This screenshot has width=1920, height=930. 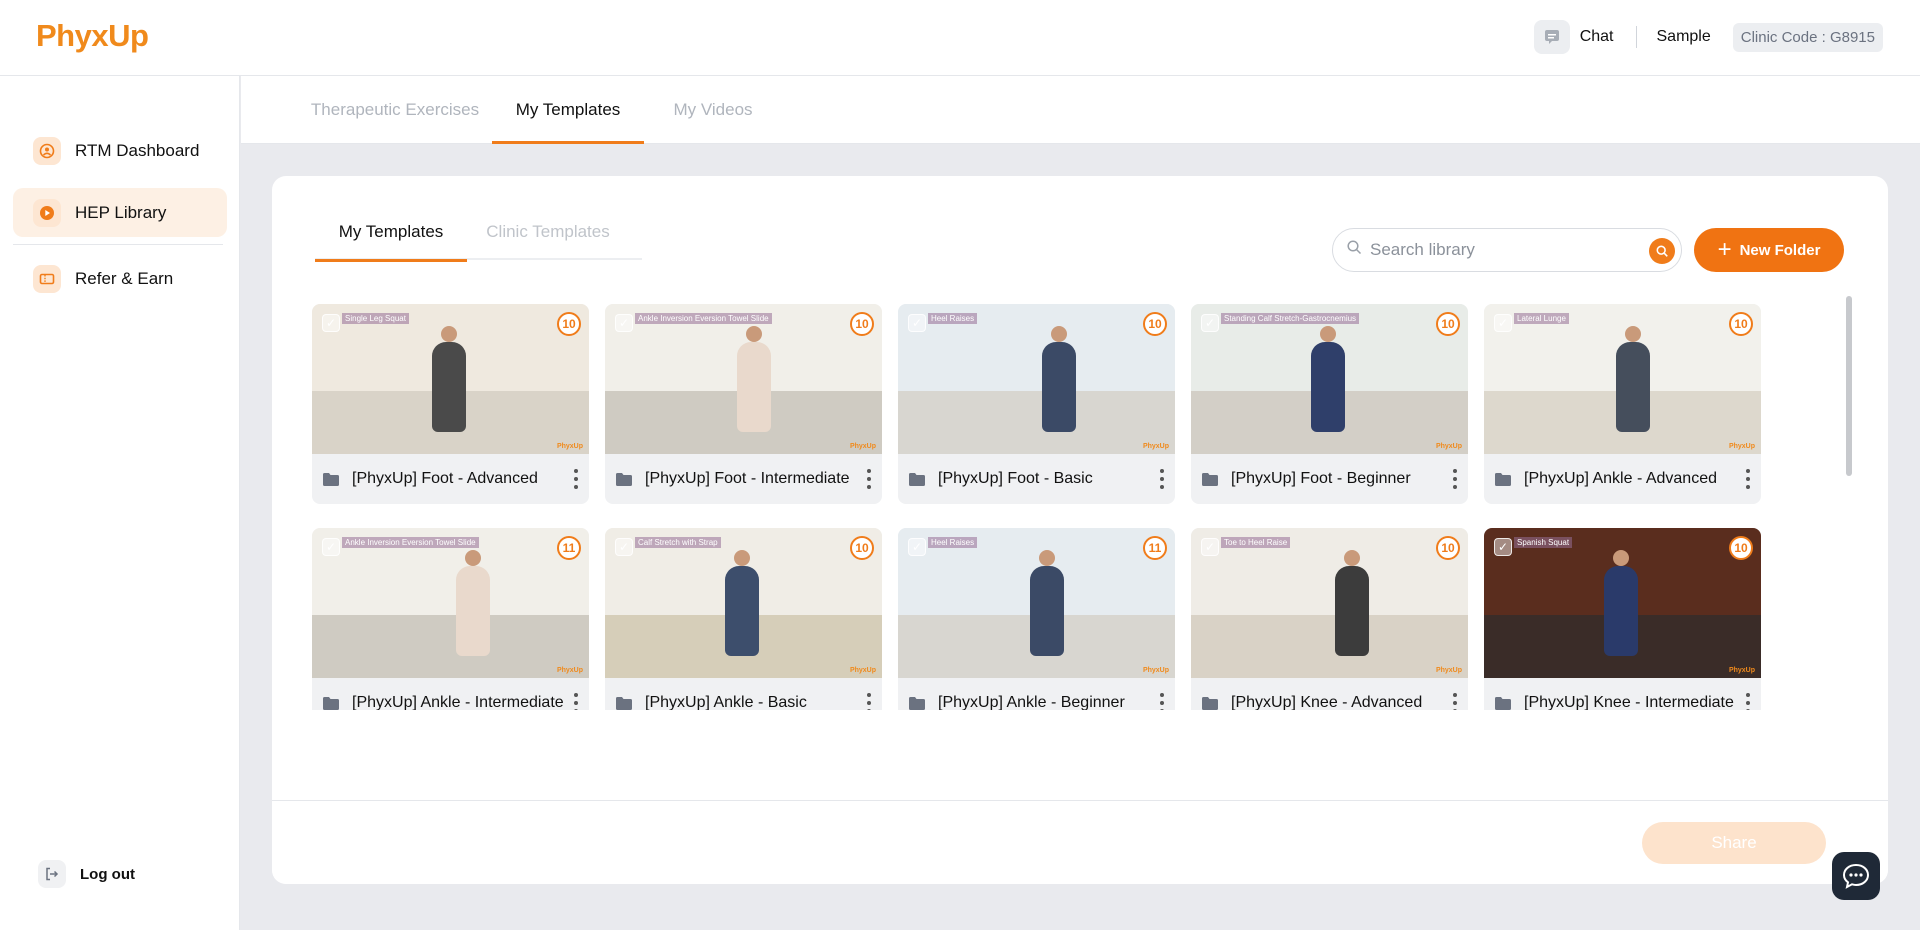 I want to click on chat-icon, so click(x=1551, y=37).